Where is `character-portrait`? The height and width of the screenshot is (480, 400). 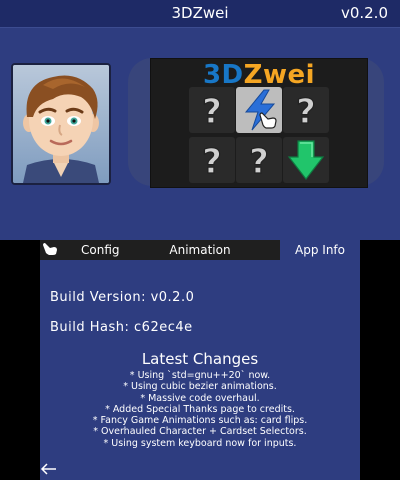 character-portrait is located at coordinates (61, 124).